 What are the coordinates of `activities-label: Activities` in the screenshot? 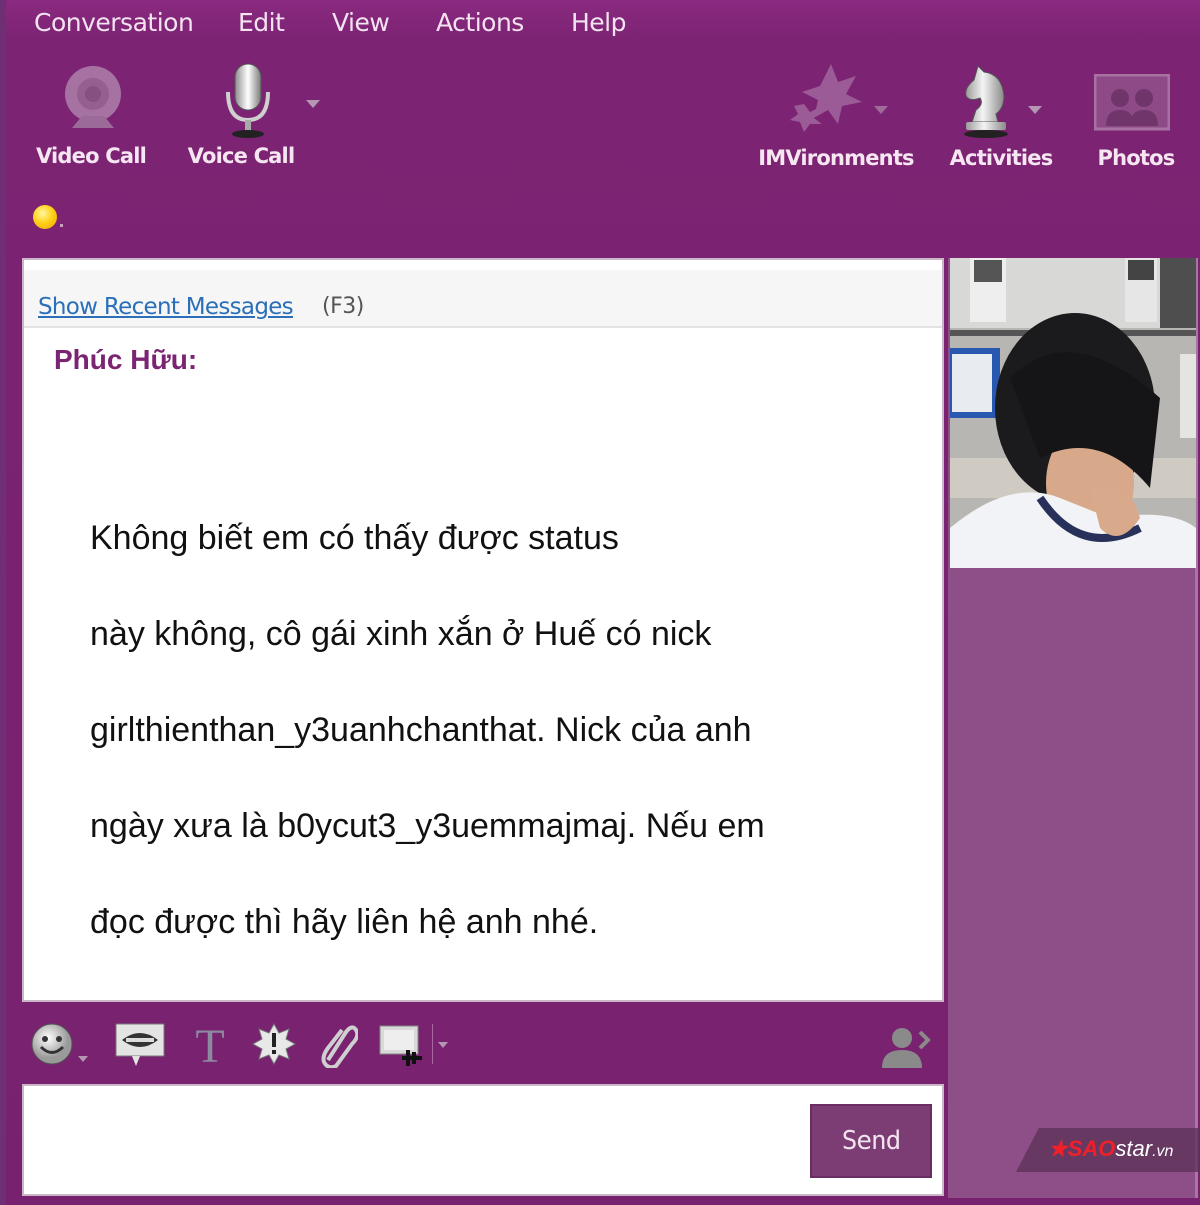 It's located at (1001, 158).